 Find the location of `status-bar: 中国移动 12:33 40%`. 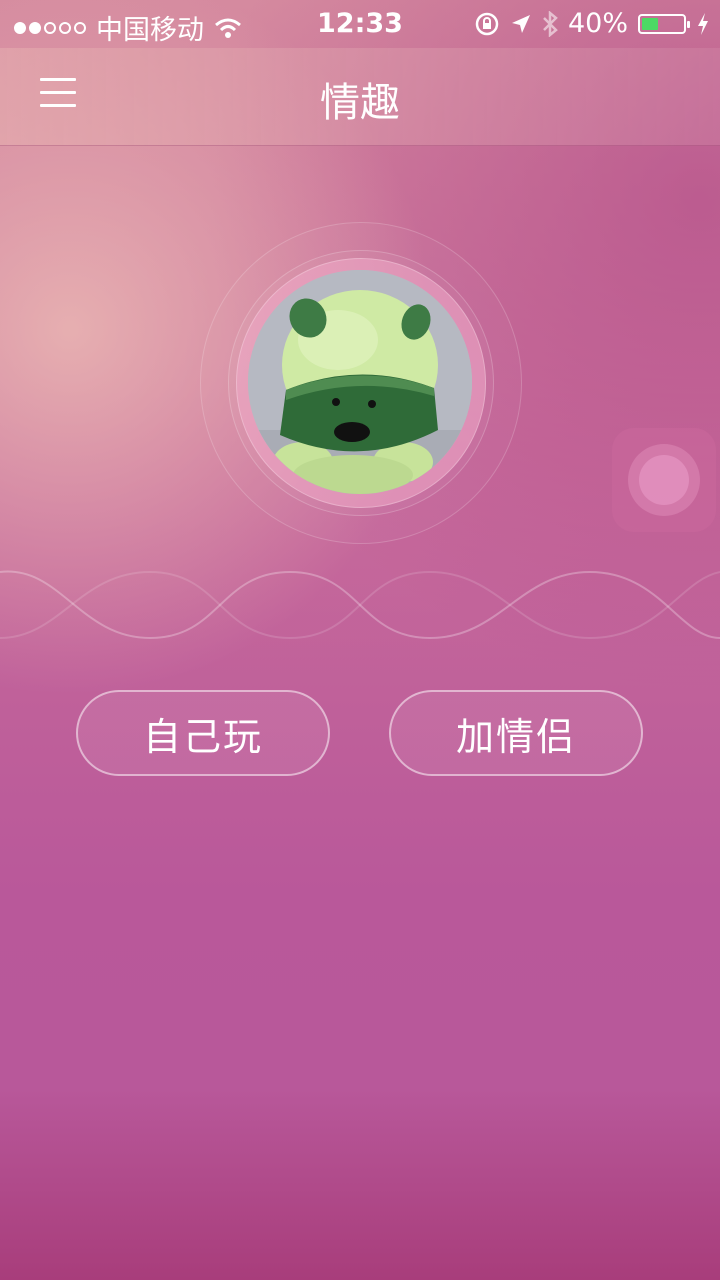

status-bar: 中国移动 12:33 40% is located at coordinates (360, 24).